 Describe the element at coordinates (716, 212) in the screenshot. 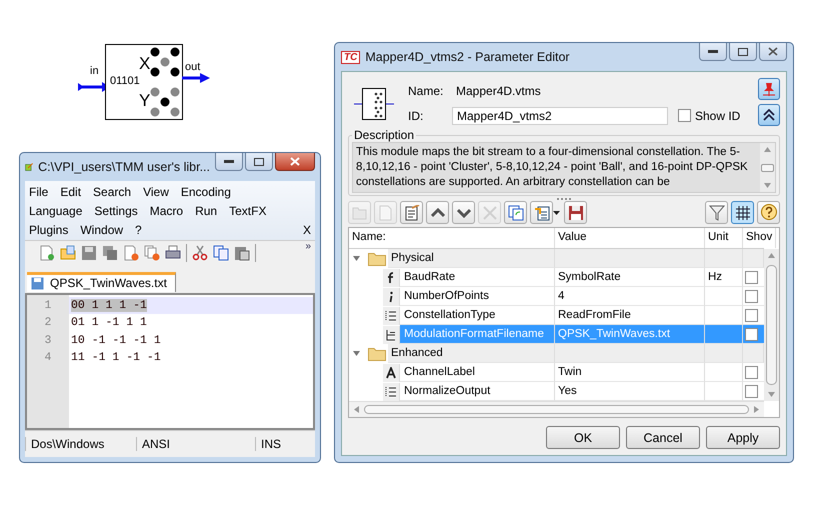

I see `filter-icon` at that location.